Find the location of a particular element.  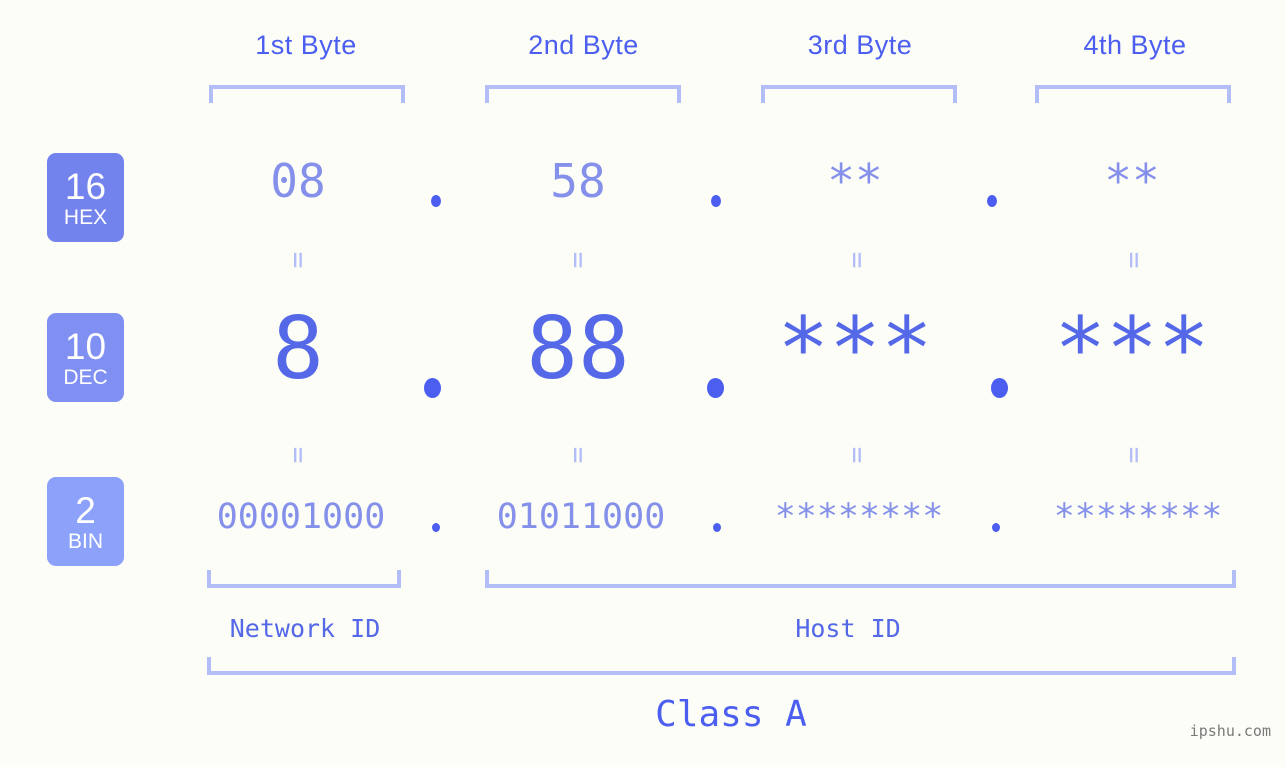

bin-value-byte-4: ******** is located at coordinates (1138, 517).